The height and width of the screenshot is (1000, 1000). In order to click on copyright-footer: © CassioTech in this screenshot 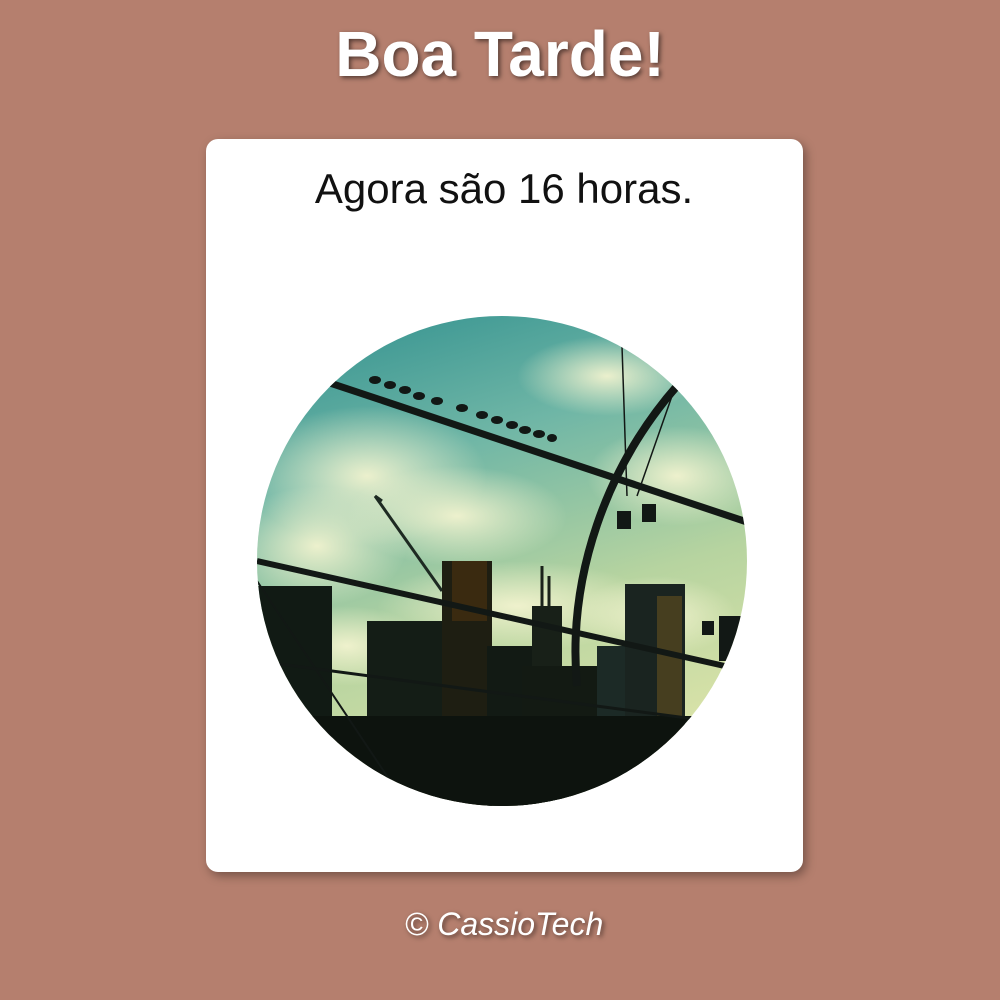, I will do `click(504, 924)`.